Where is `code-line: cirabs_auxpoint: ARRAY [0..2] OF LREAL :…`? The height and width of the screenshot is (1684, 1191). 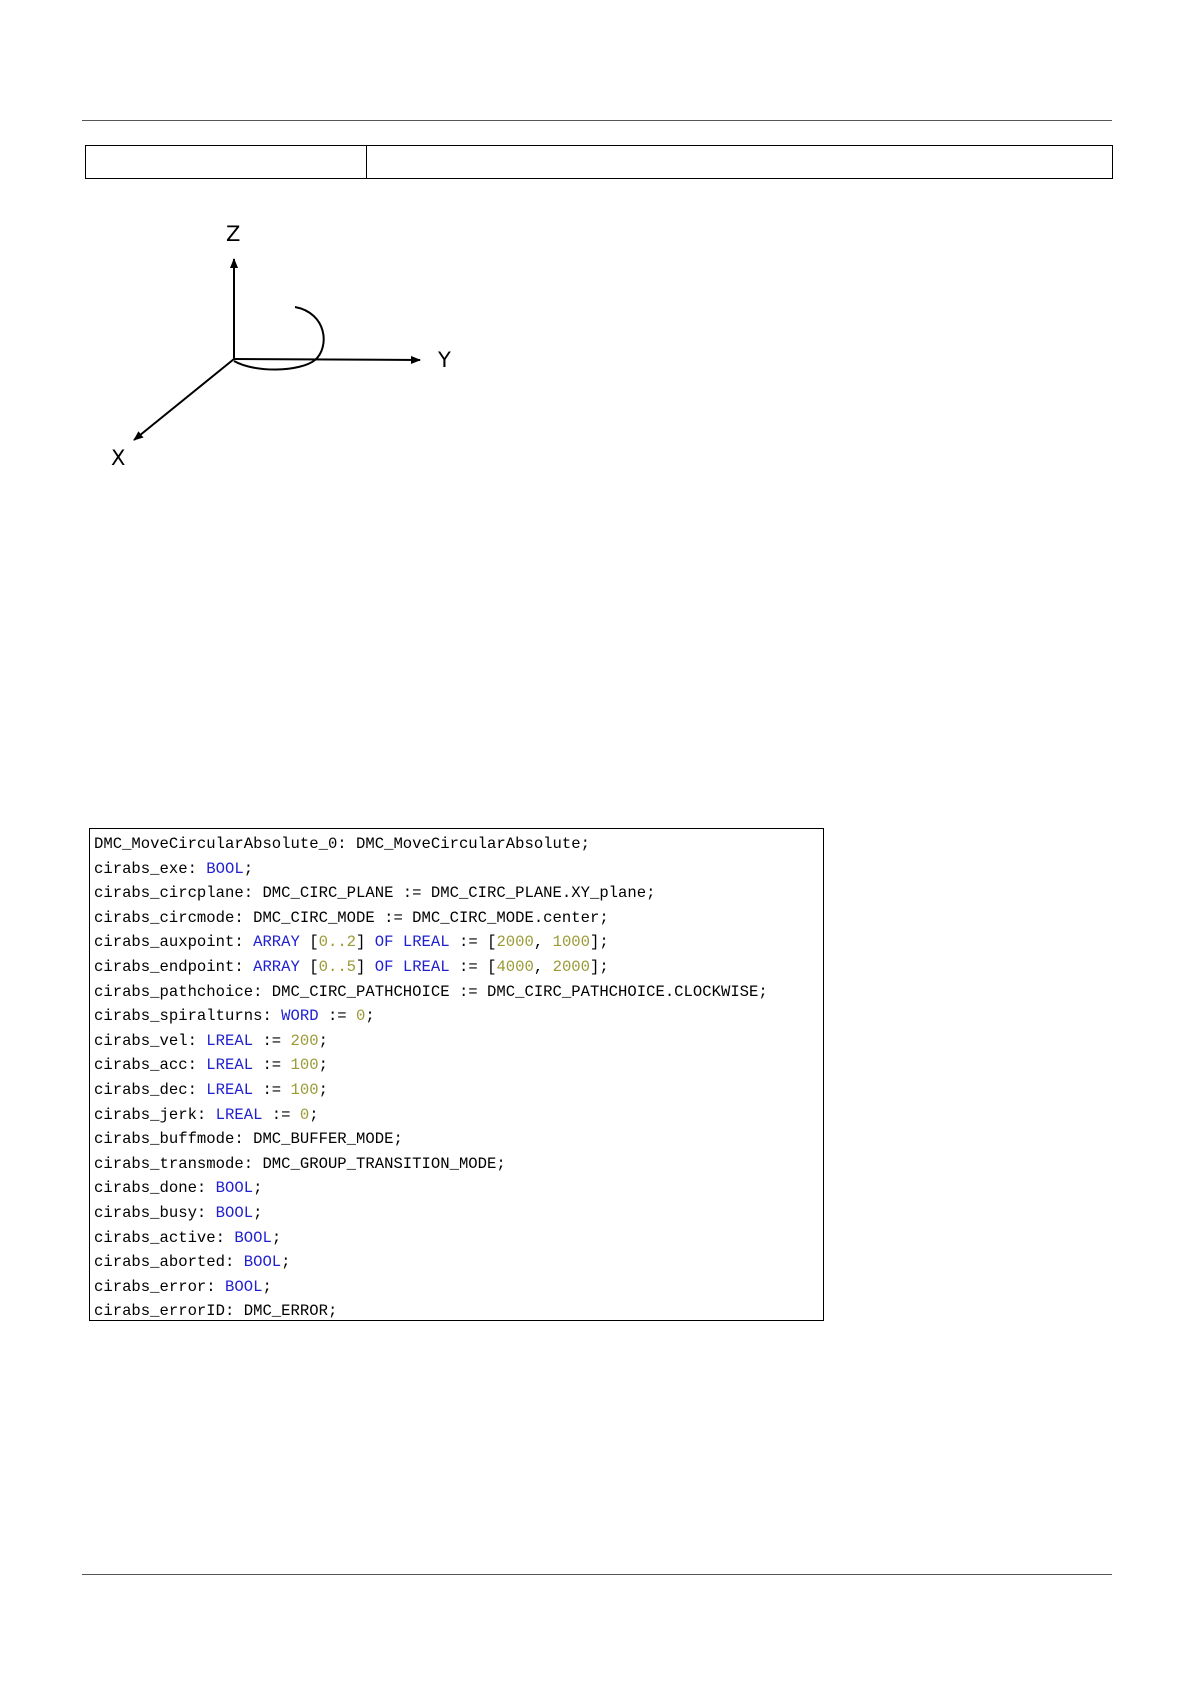
code-line: cirabs_auxpoint: ARRAY [0..2] OF LREAL :… is located at coordinates (458, 942).